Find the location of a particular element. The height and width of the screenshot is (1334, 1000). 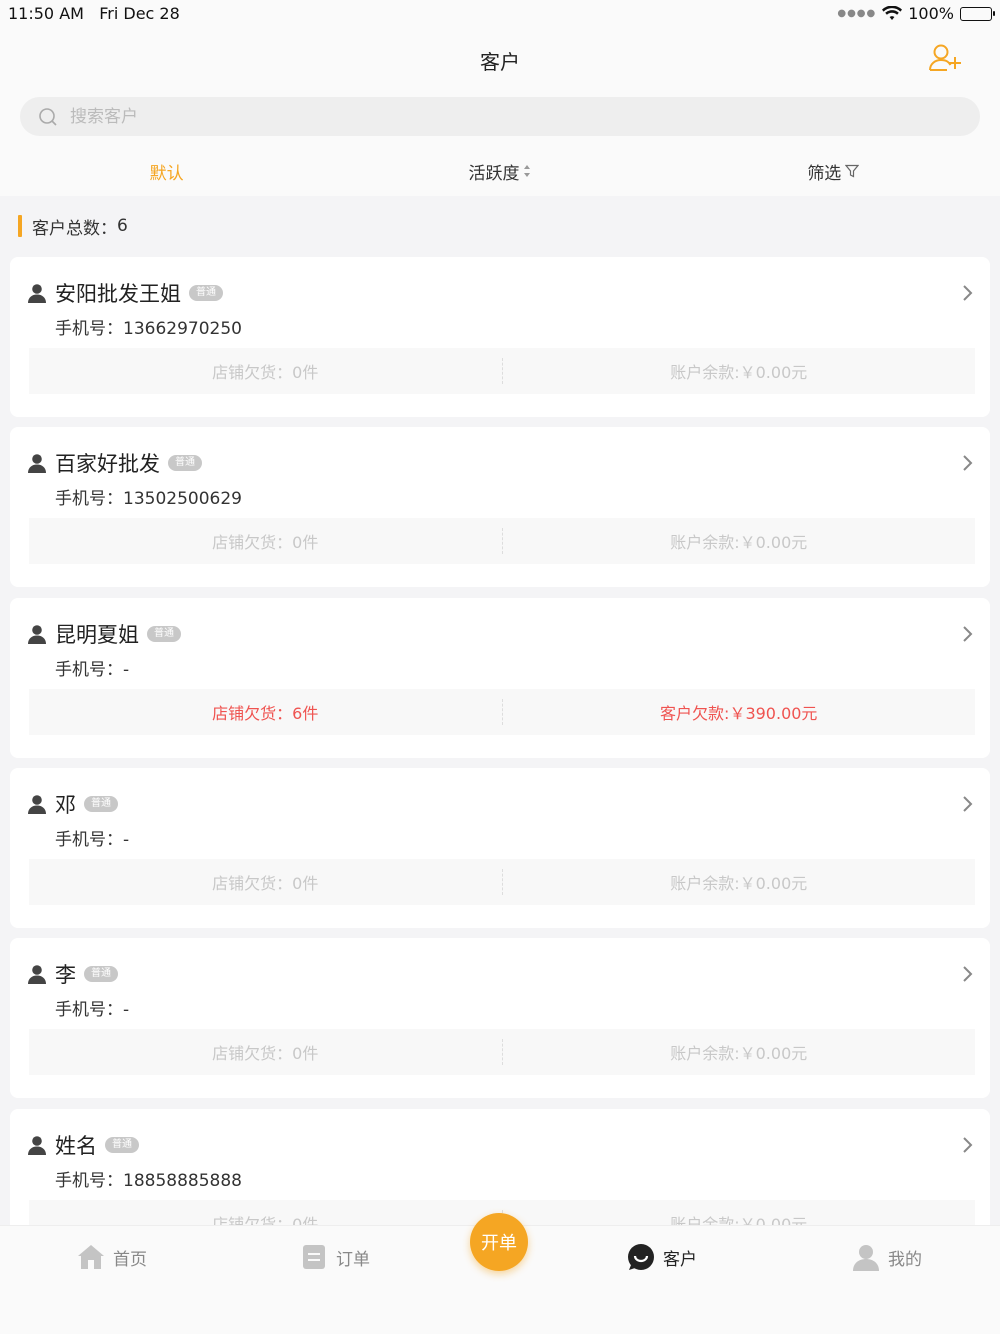

customer-card: 邓 普通 手机号：- 店铺欠货：0件 账户余款:￥0.00元 is located at coordinates (500, 848).